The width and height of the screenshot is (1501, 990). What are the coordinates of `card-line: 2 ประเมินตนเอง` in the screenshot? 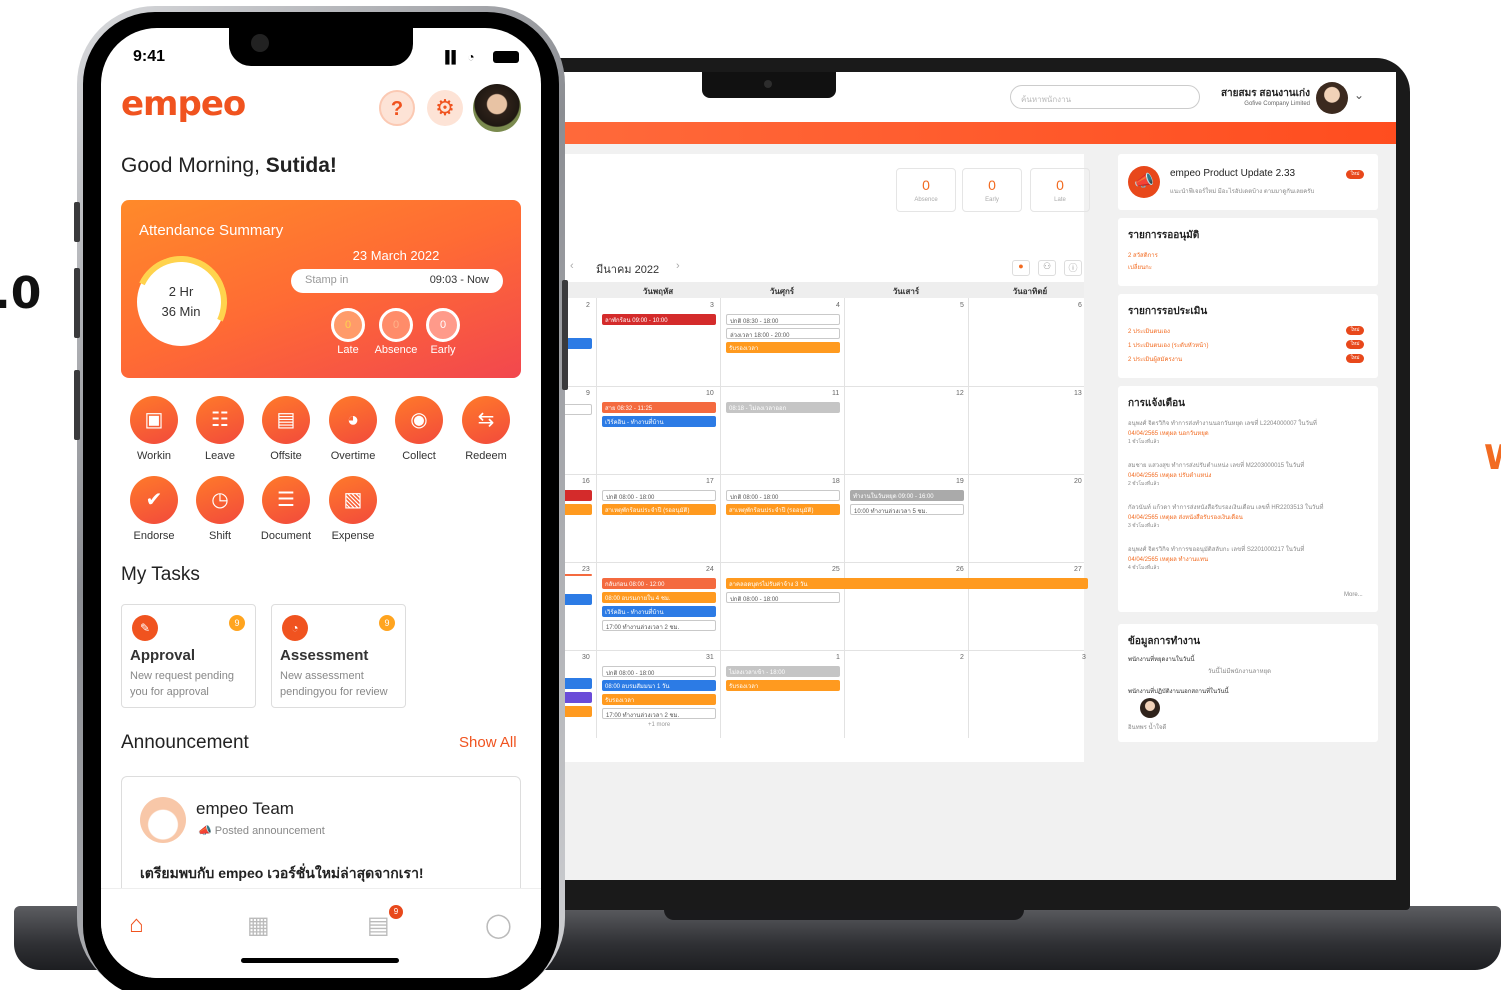 It's located at (1149, 331).